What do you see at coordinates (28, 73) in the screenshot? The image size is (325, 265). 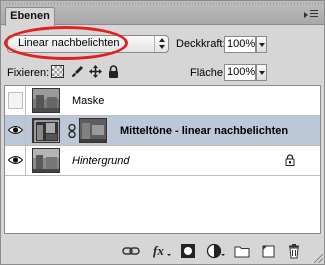 I see `lock-label: Fixieren:` at bounding box center [28, 73].